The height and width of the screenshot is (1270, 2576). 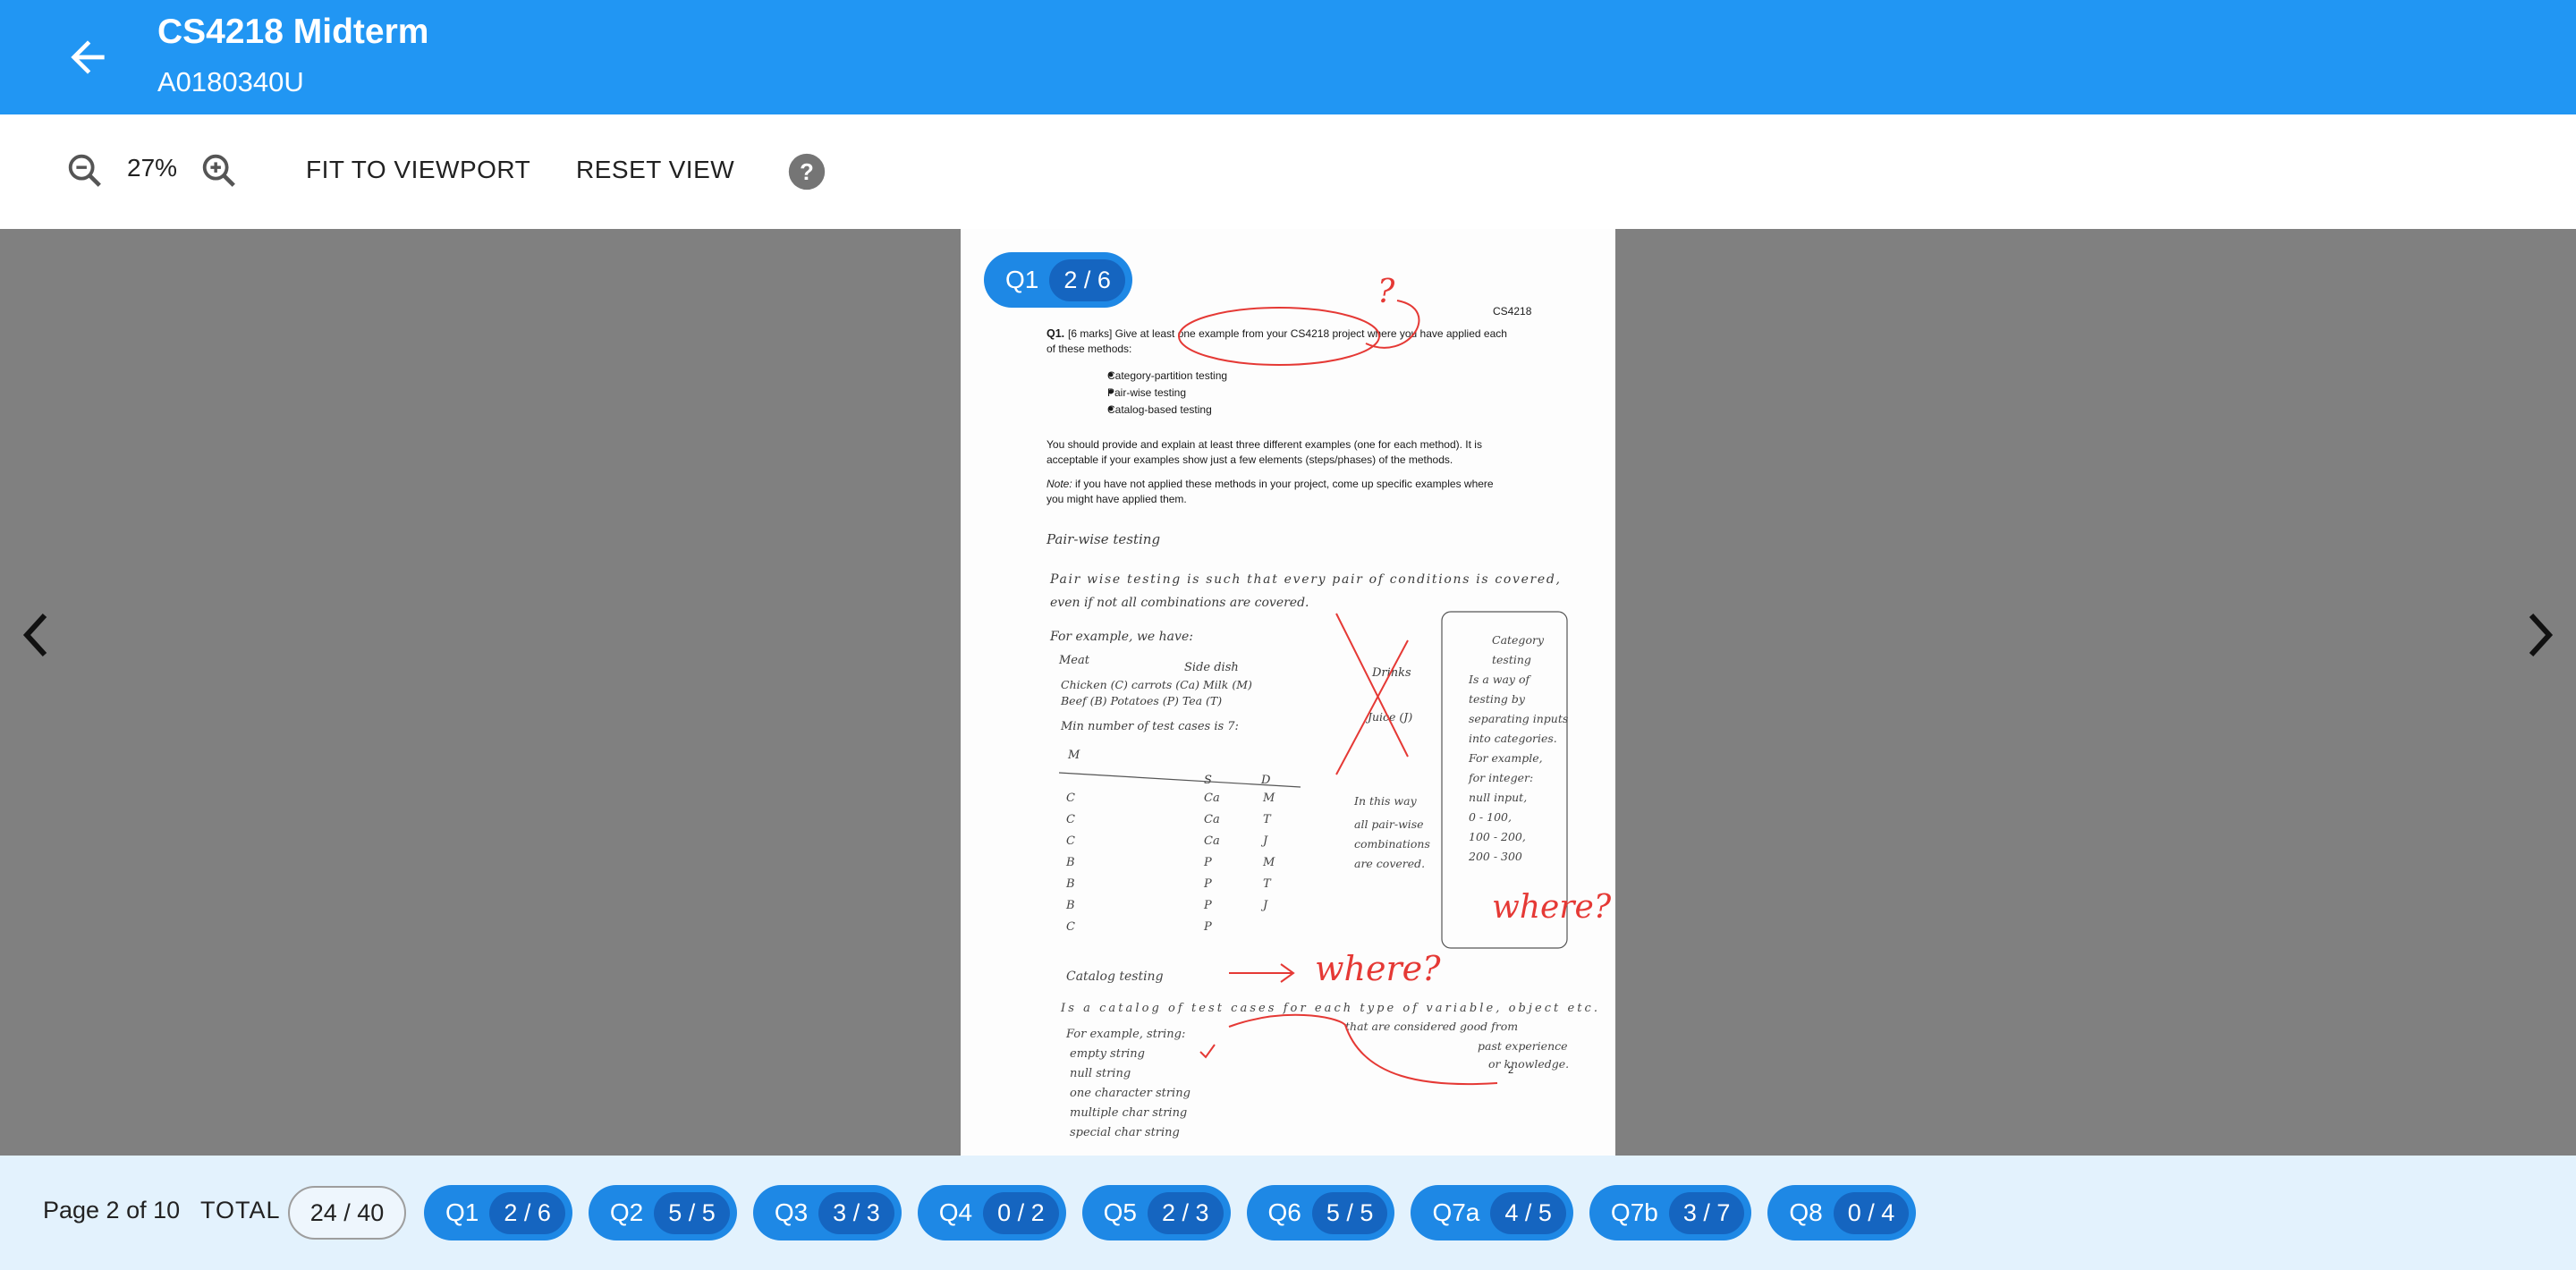 I want to click on question-chip-q8: Q8 0 / 4, so click(x=1842, y=1212).